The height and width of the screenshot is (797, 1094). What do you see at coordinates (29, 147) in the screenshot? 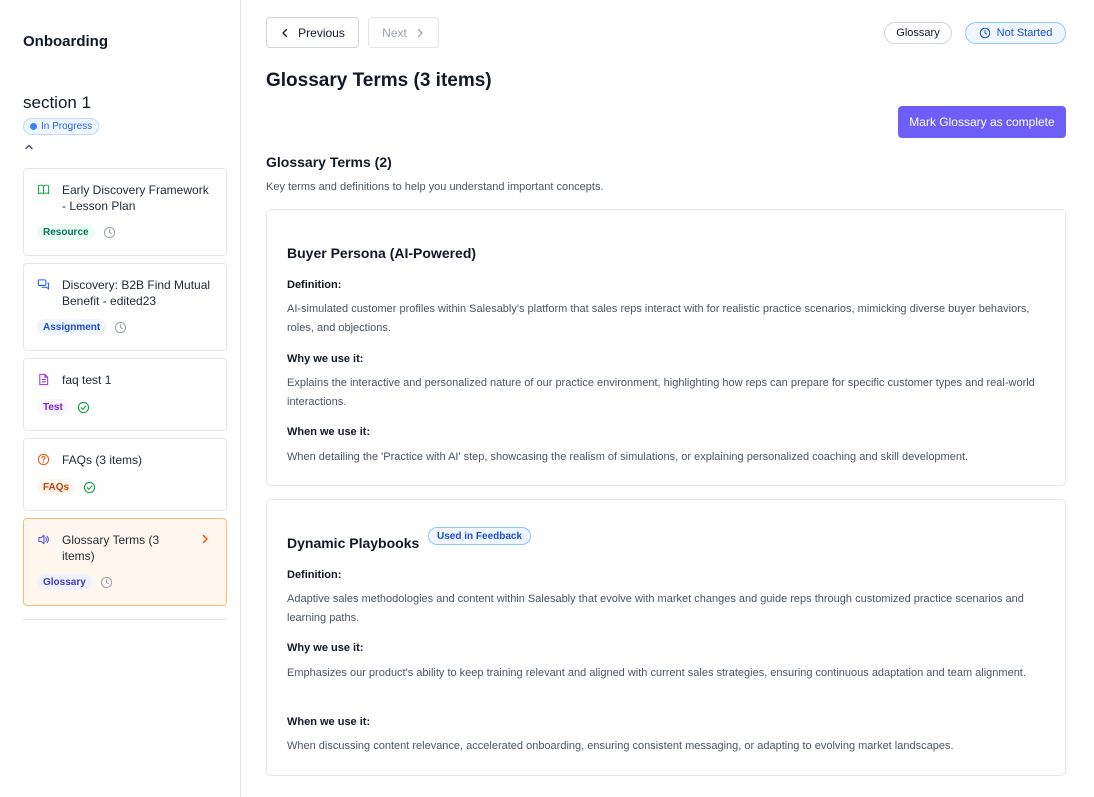
I see `chevron-up-icon` at bounding box center [29, 147].